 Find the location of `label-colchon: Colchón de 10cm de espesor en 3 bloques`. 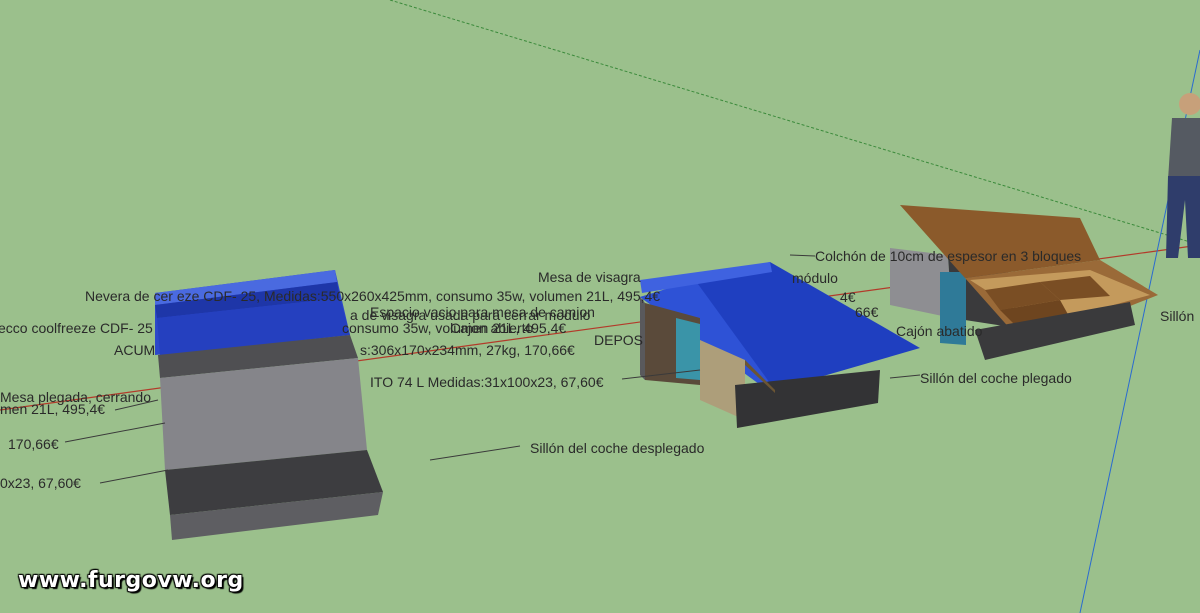

label-colchon: Colchón de 10cm de espesor en 3 bloques is located at coordinates (948, 256).